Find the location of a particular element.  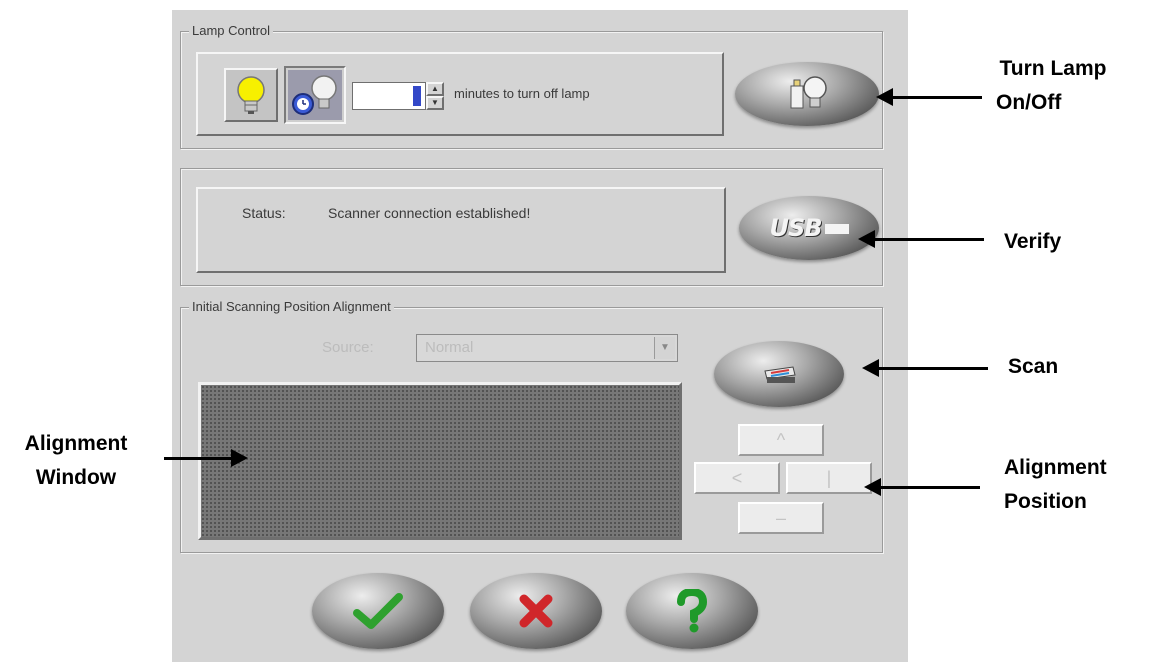

callout-alignment-window-line1: Alignment is located at coordinates (76, 443).